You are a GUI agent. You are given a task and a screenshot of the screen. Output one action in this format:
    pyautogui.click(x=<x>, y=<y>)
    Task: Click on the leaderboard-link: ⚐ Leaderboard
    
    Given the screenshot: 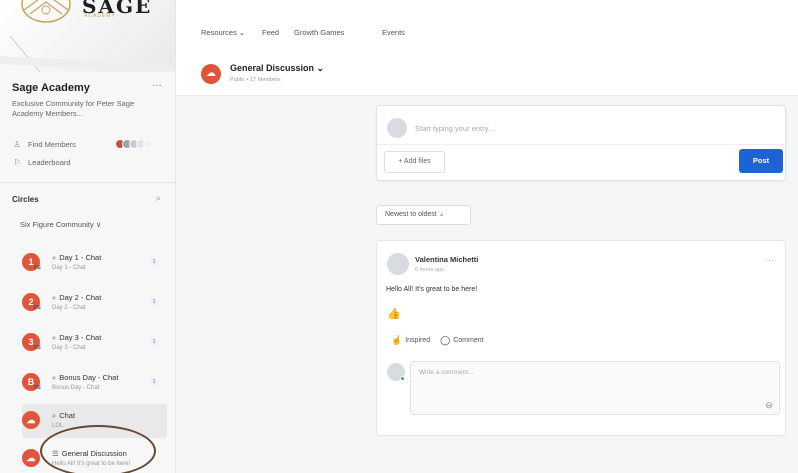 What is the action you would take?
    pyautogui.click(x=41, y=162)
    